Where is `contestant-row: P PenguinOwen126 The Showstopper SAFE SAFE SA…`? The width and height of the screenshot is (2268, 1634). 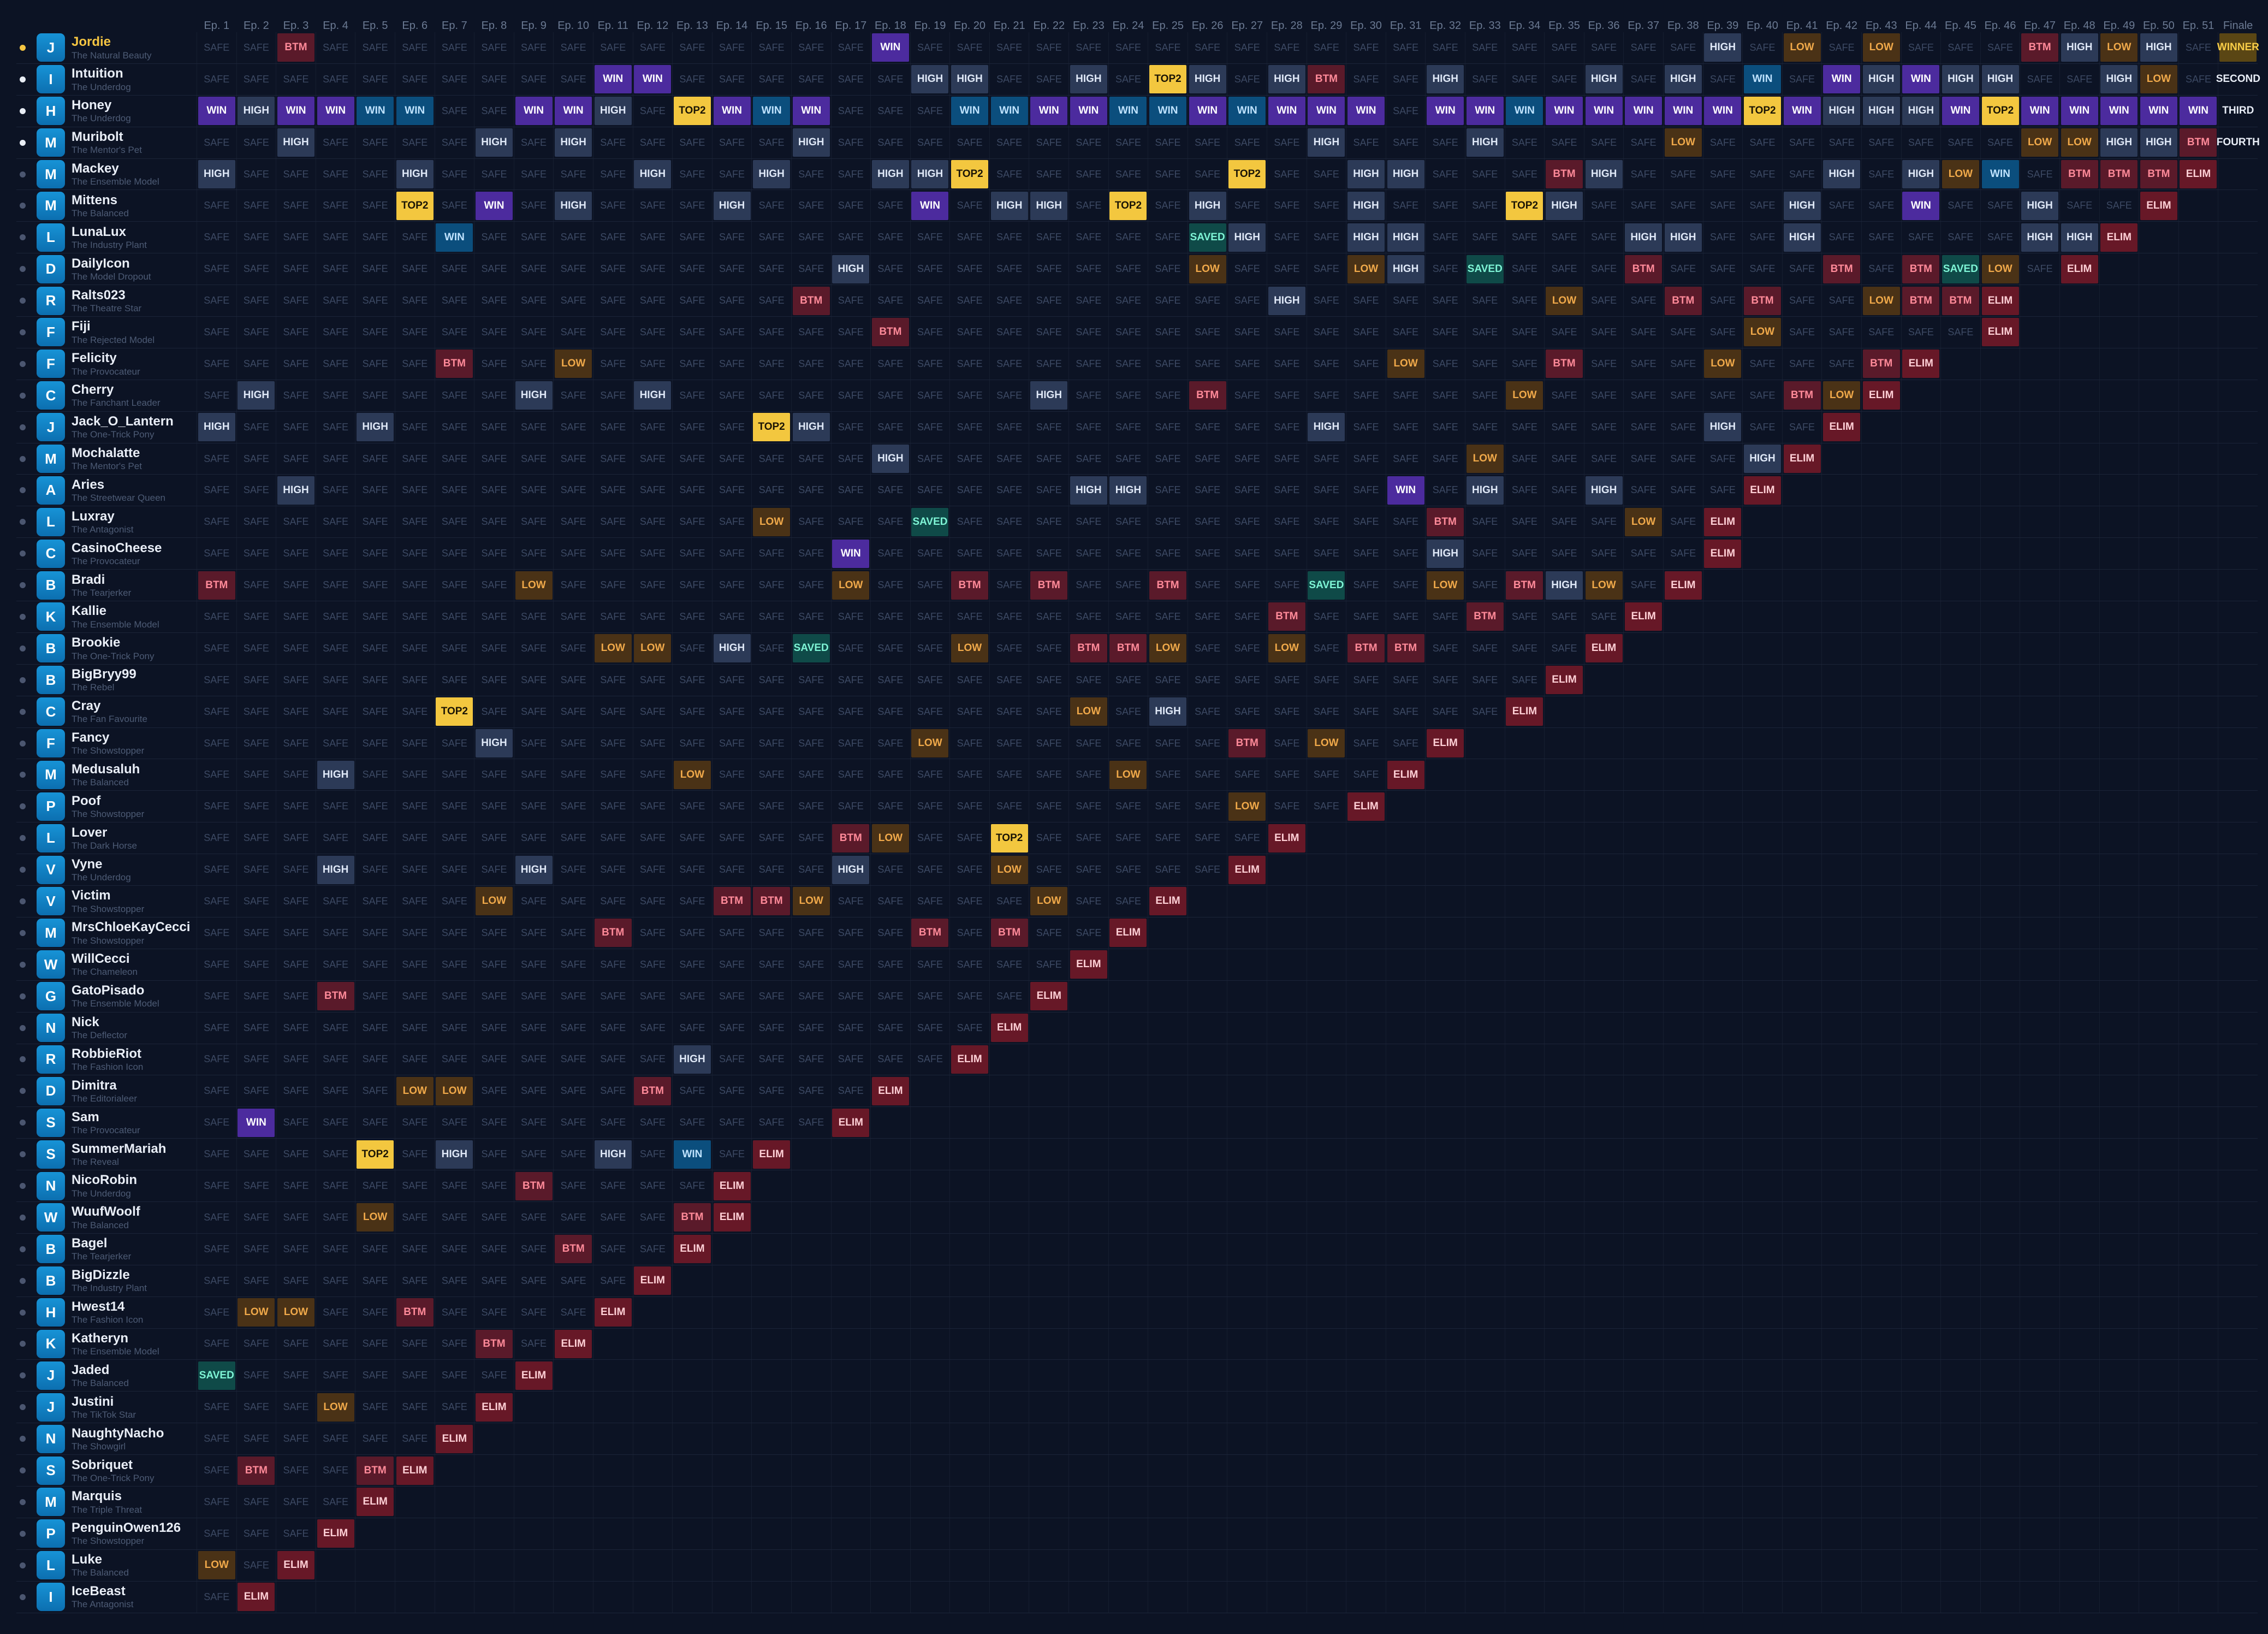
contestant-row: P PenguinOwen126 The Showstopper SAFE SAFE SA… is located at coordinates (1137, 1534).